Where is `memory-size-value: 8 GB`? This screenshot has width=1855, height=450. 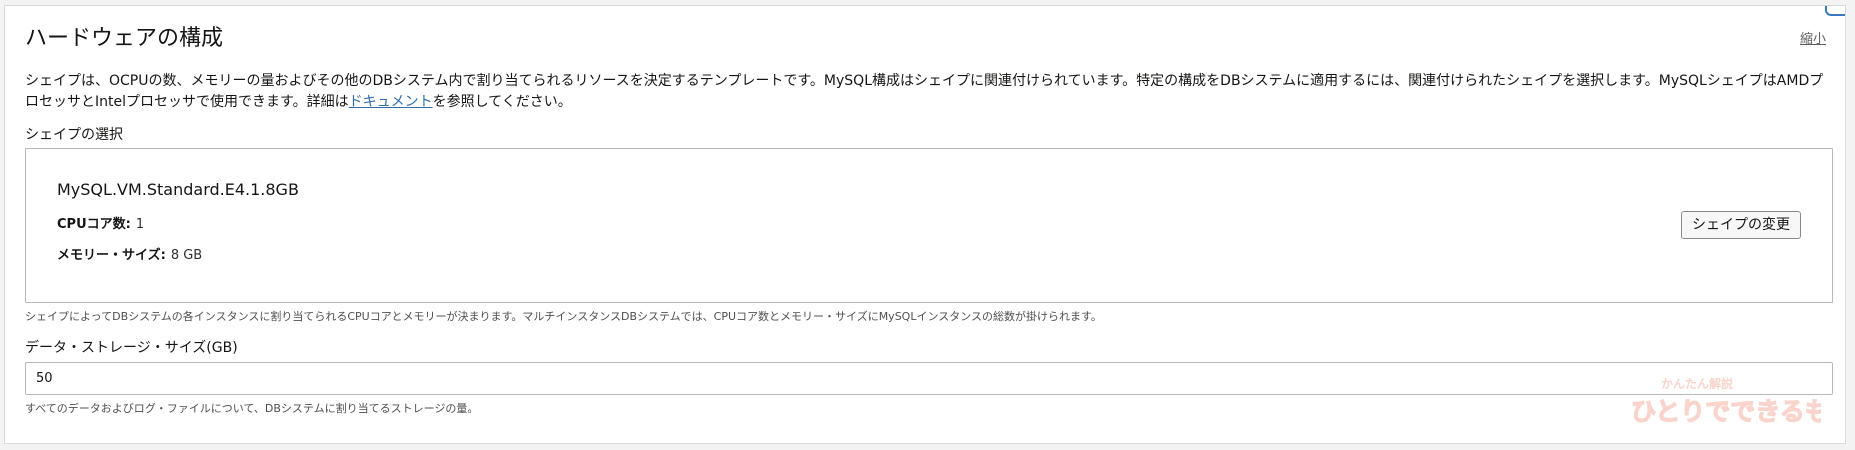
memory-size-value: 8 GB is located at coordinates (186, 255).